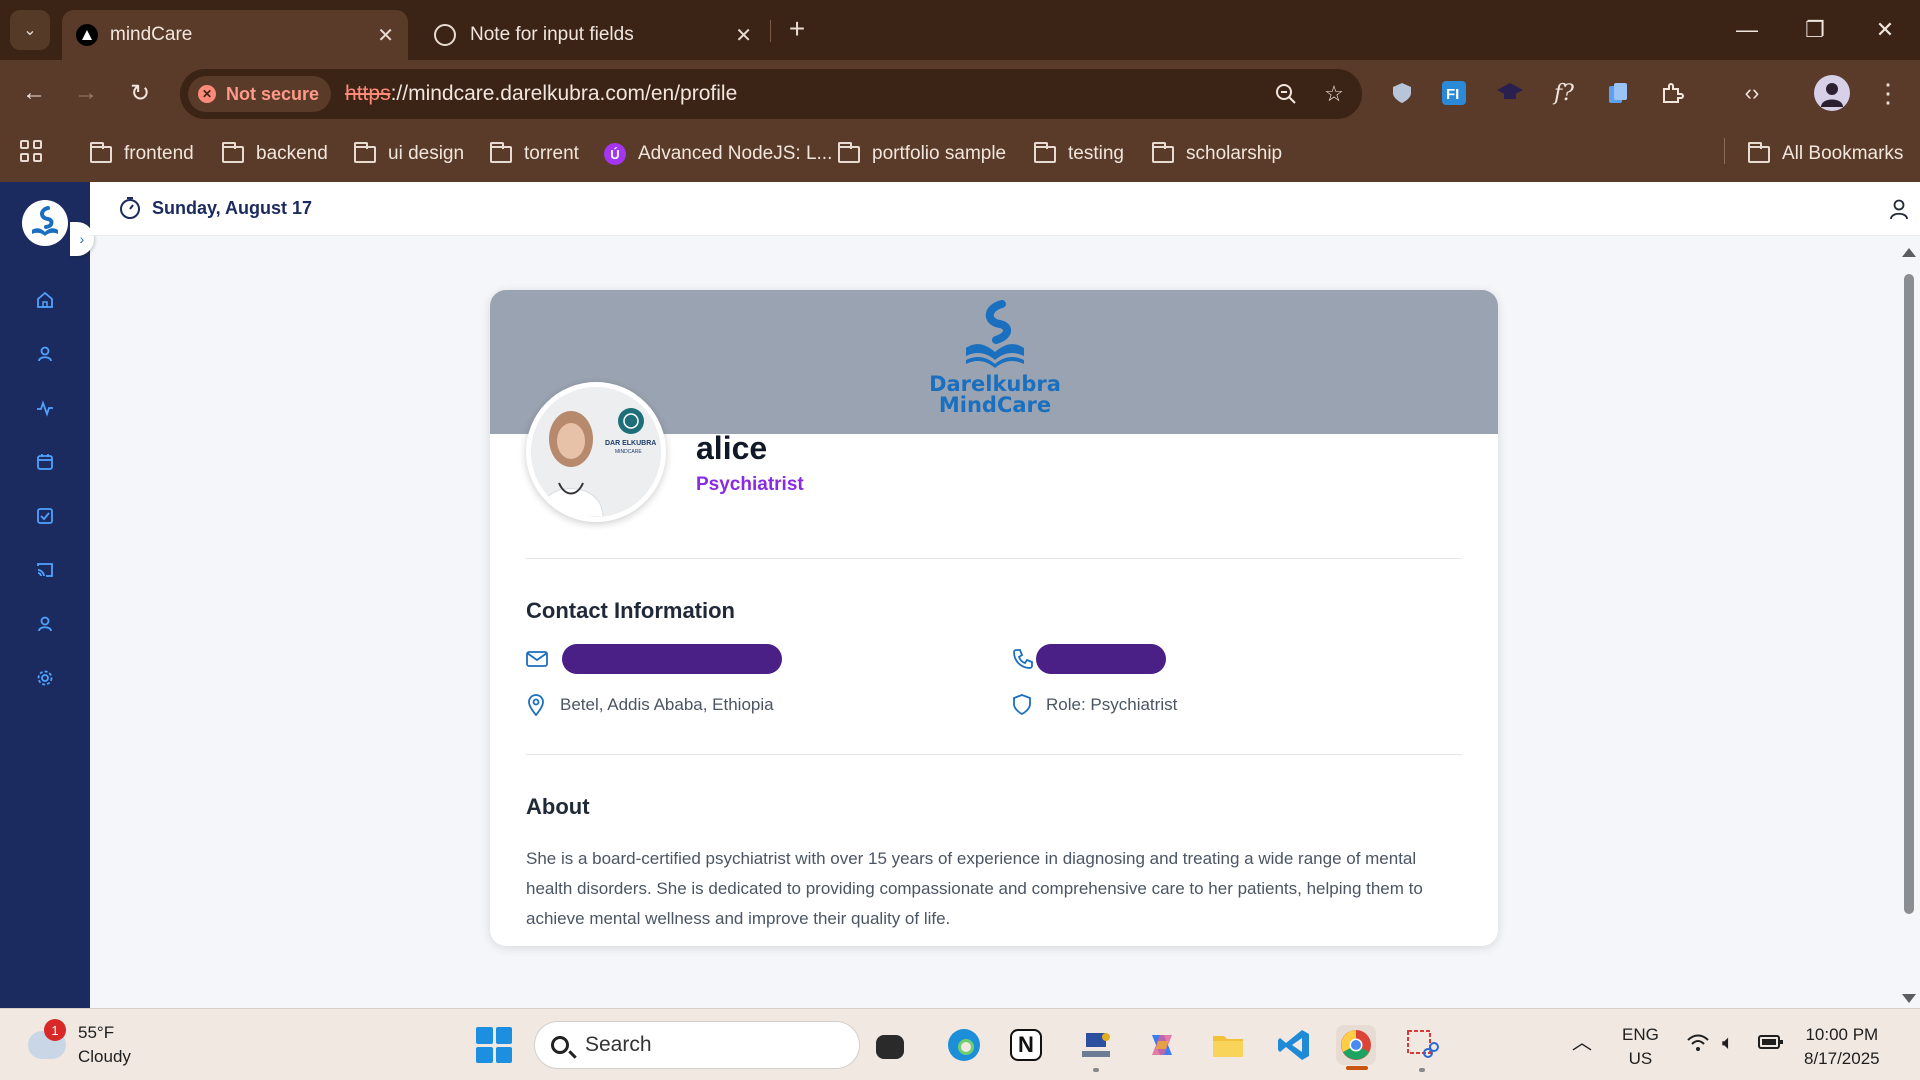 The width and height of the screenshot is (1920, 1080). I want to click on svg-text: FI, so click(1452, 94).